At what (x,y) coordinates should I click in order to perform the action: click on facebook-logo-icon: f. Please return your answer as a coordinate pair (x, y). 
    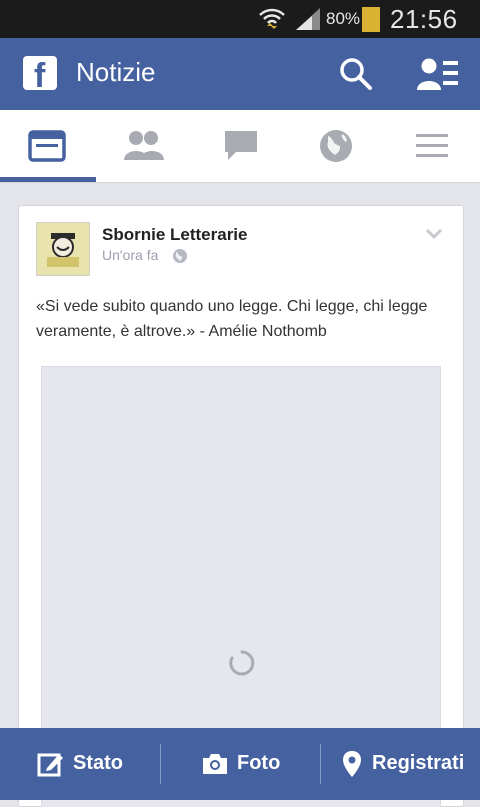
    Looking at the image, I should click on (40, 73).